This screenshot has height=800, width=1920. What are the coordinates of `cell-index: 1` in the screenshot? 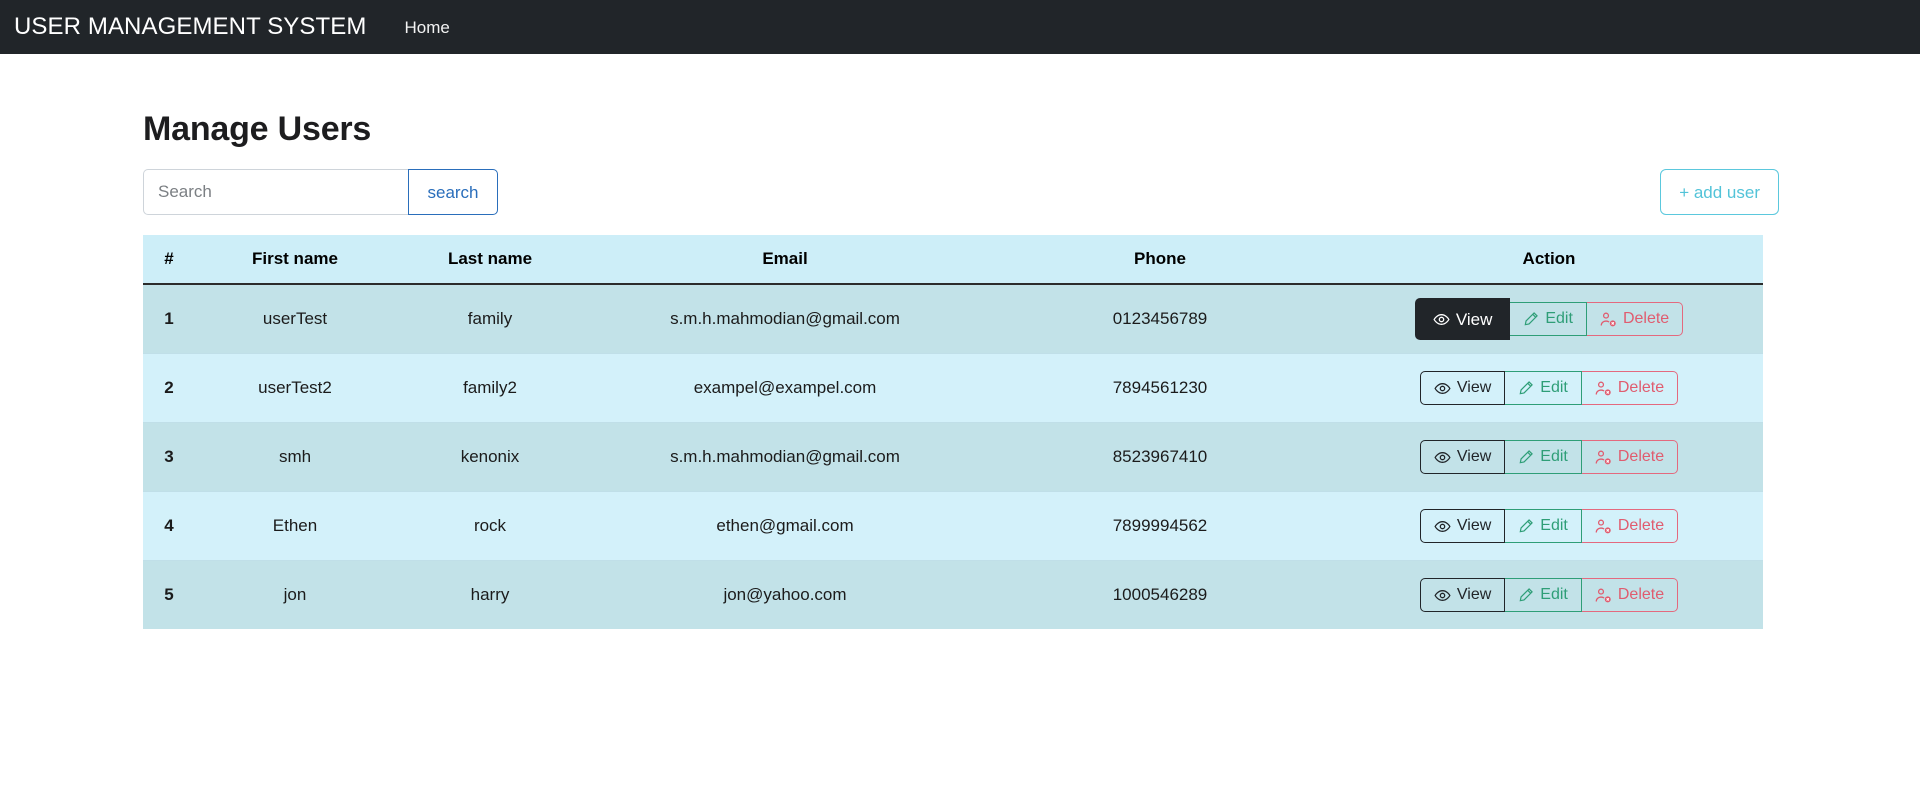 It's located at (169, 319).